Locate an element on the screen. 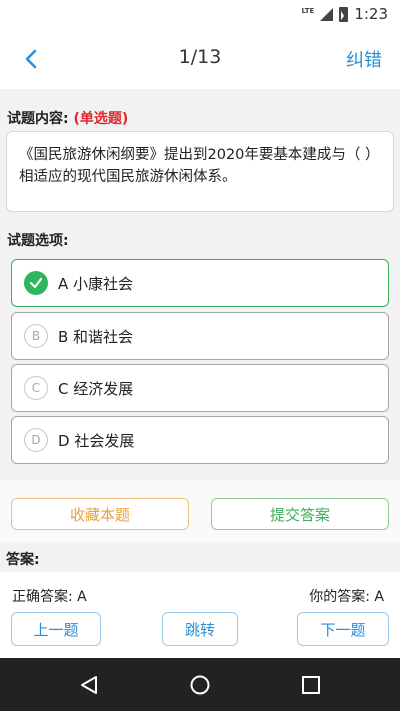 This screenshot has width=400, height=711. option-c: C C 经济发展 is located at coordinates (200, 388).